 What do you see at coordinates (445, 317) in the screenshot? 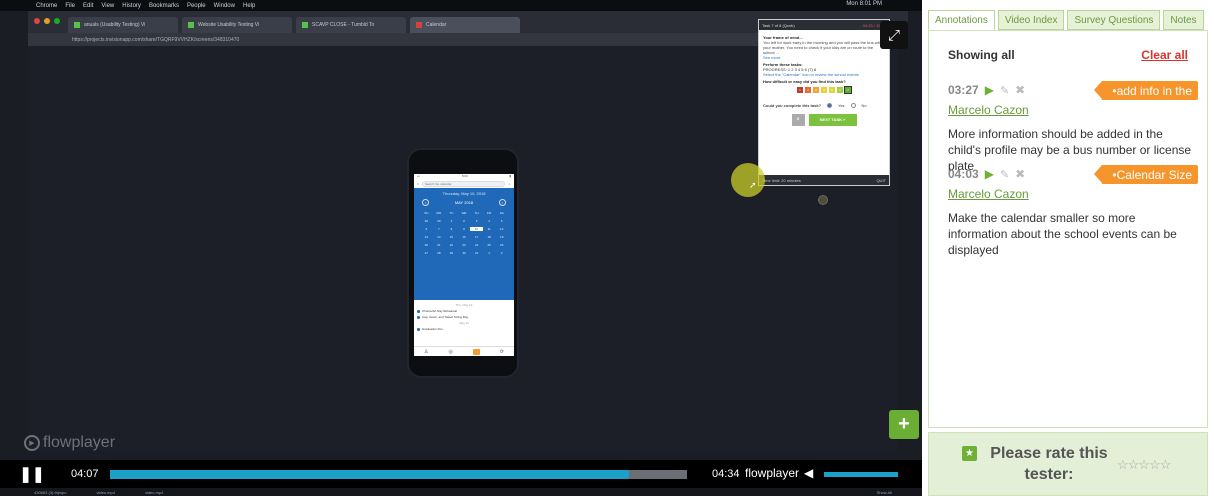
I see `event-title: Cap, Gown, and Tassel Sizing Day` at bounding box center [445, 317].